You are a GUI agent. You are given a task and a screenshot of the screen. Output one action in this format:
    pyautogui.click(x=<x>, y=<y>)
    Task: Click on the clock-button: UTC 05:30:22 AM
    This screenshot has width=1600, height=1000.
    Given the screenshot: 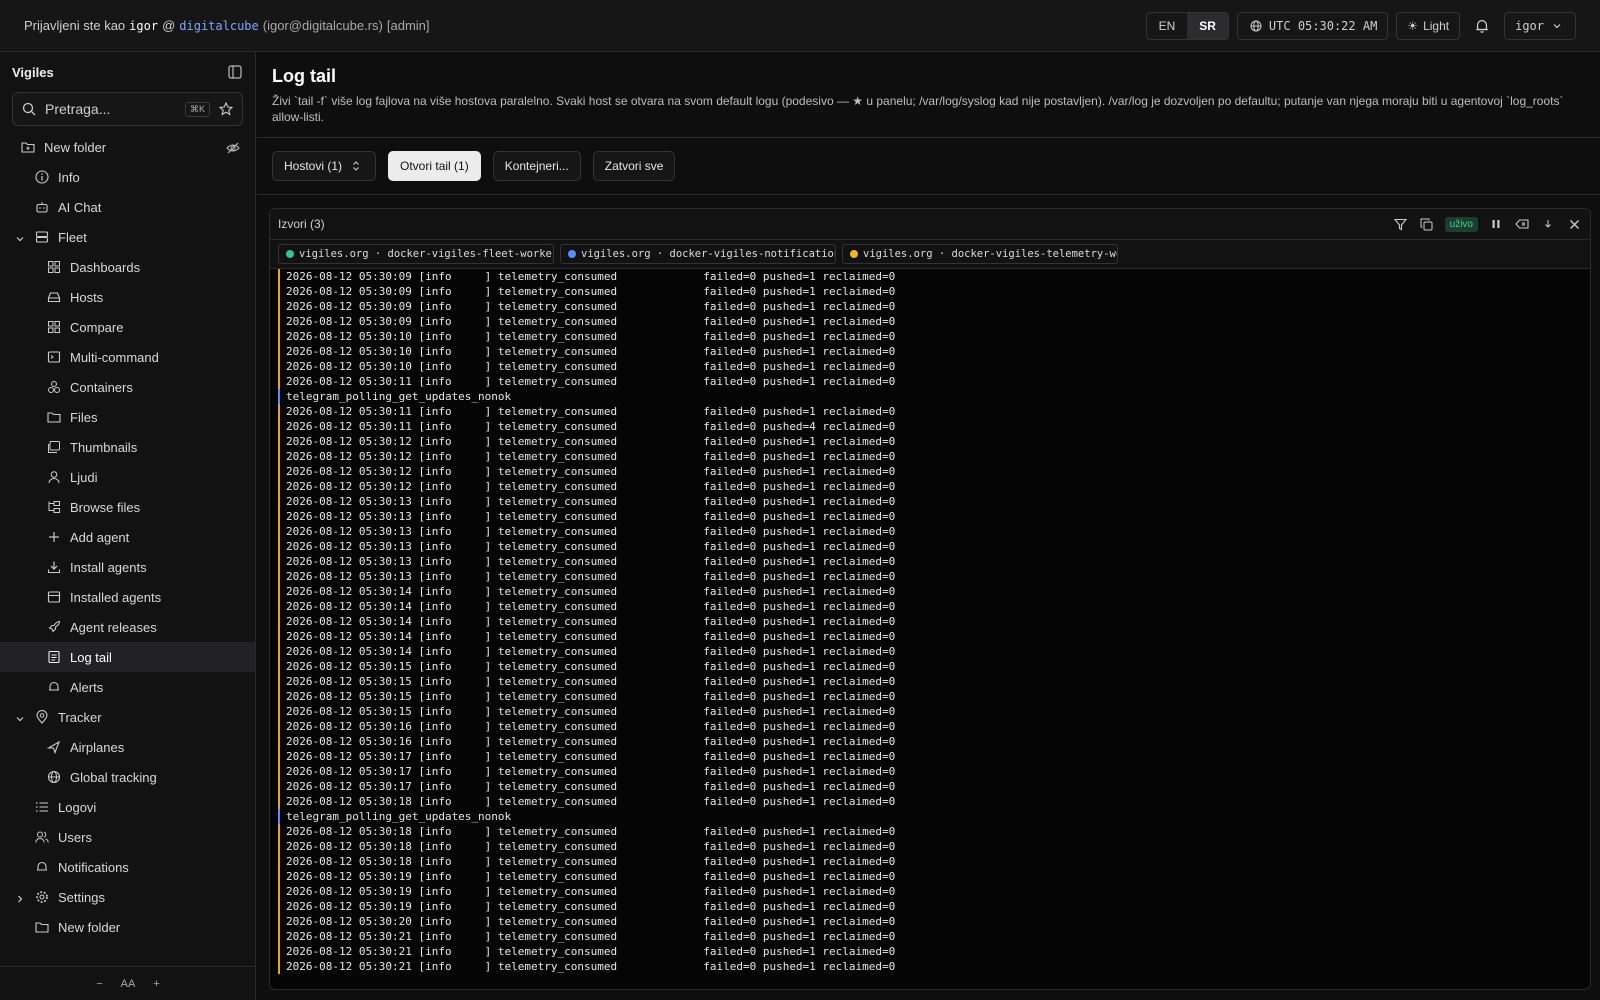 What is the action you would take?
    pyautogui.click(x=1312, y=25)
    